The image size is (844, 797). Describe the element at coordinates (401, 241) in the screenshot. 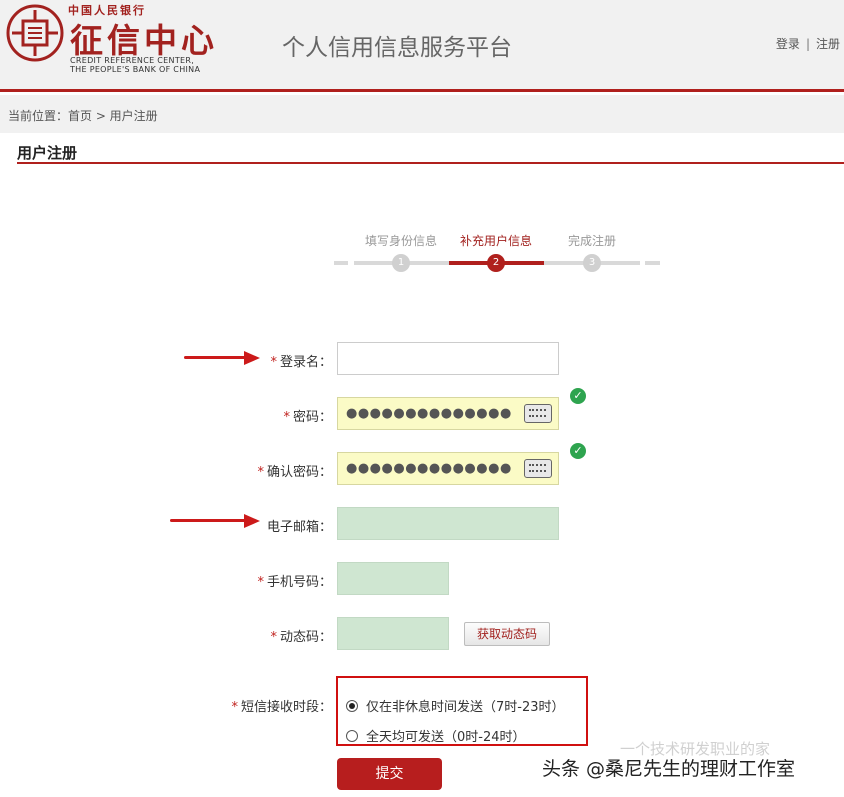

I see `step-1-label: 填写身份信息` at that location.